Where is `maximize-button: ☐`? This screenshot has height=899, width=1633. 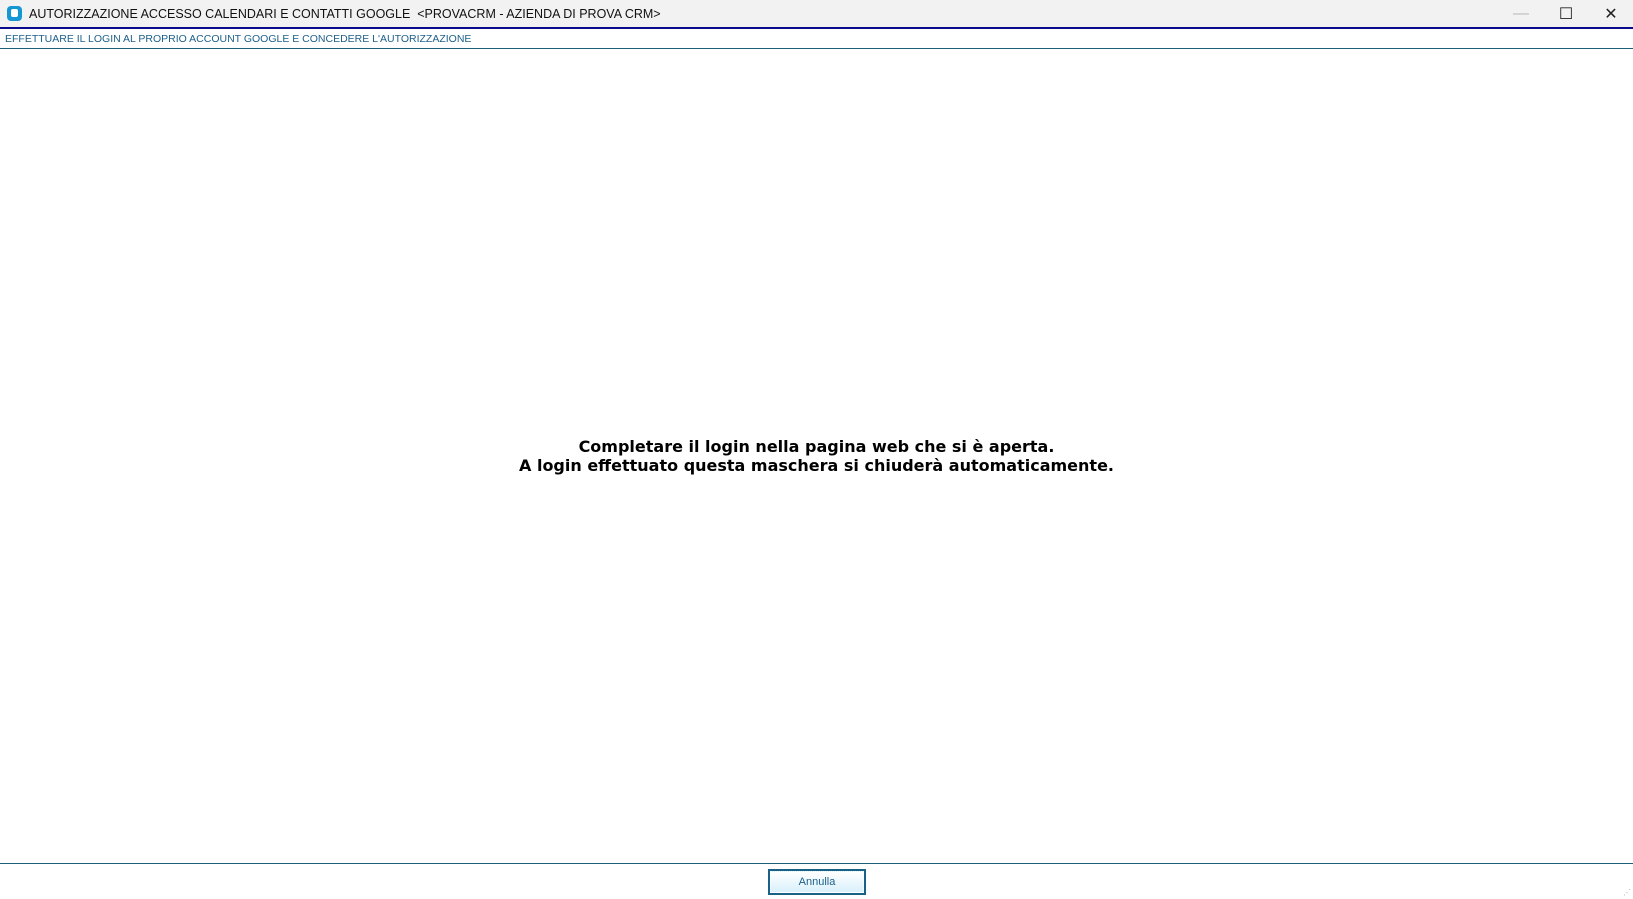 maximize-button: ☐ is located at coordinates (1566, 13).